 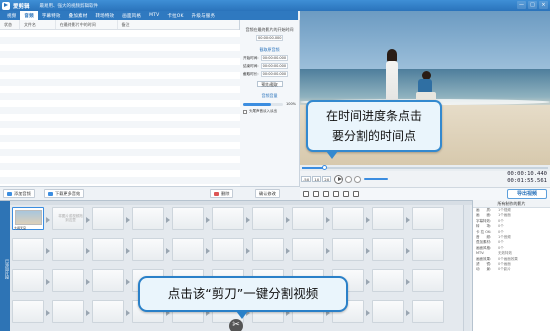 What do you see at coordinates (356, 194) in the screenshot?
I see `share-icon` at bounding box center [356, 194].